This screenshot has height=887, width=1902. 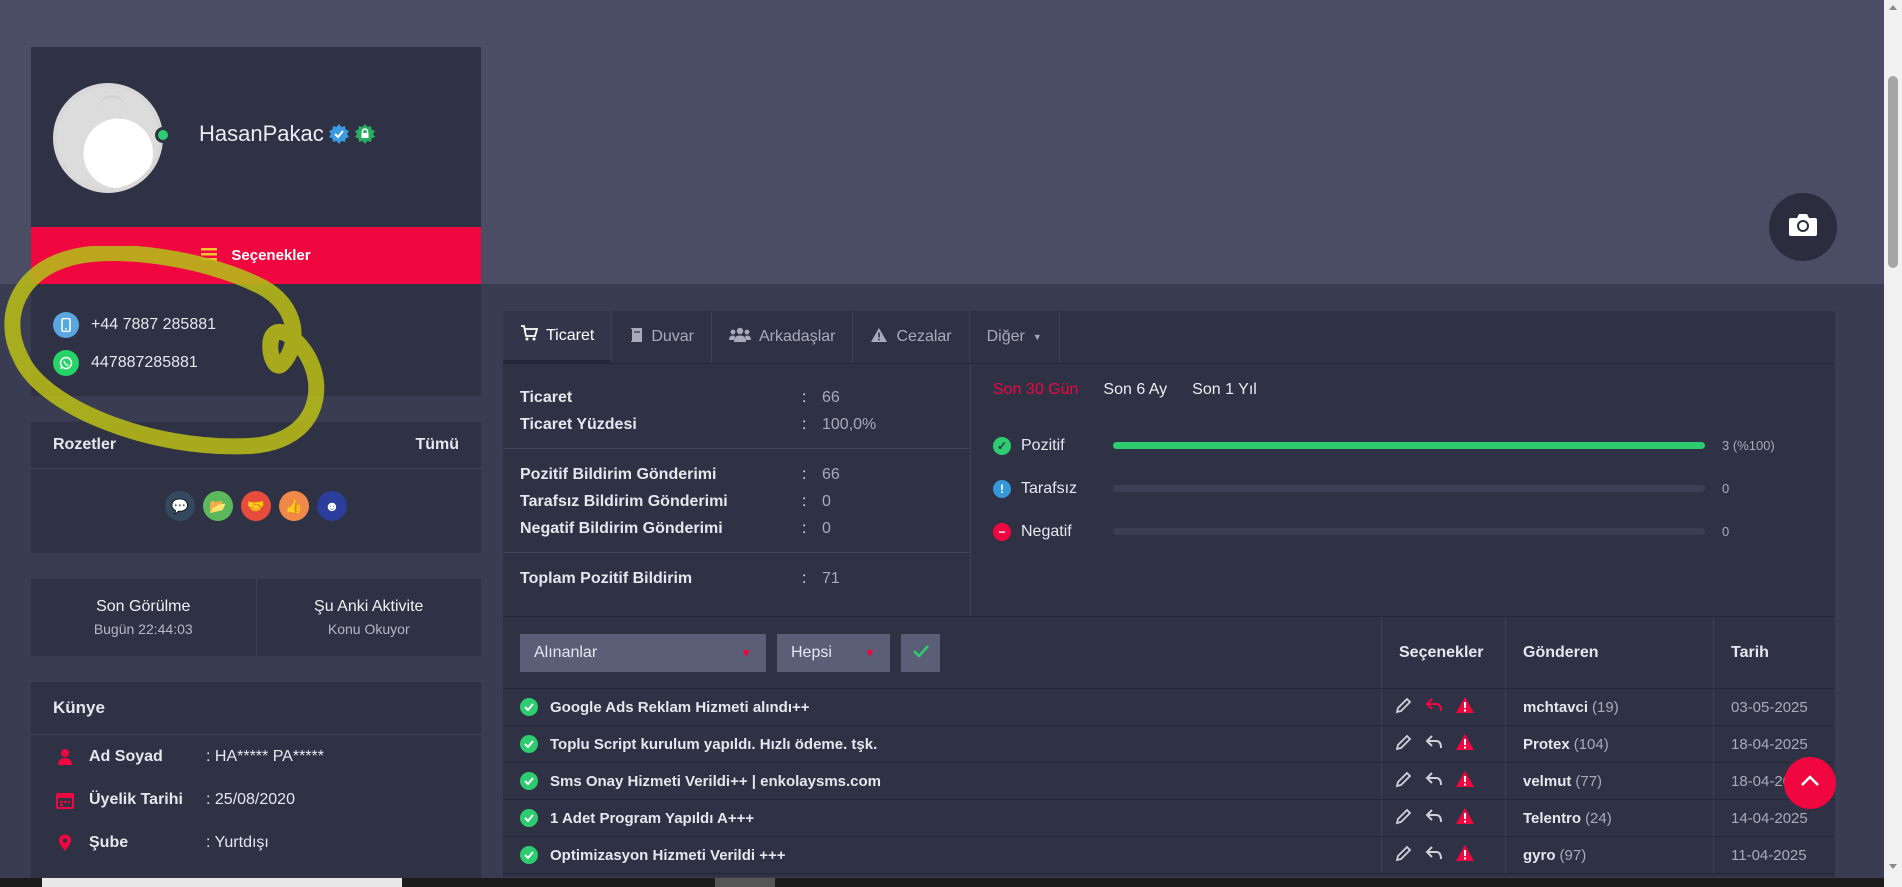 I want to click on sender-name: Telentro, so click(x=1552, y=818).